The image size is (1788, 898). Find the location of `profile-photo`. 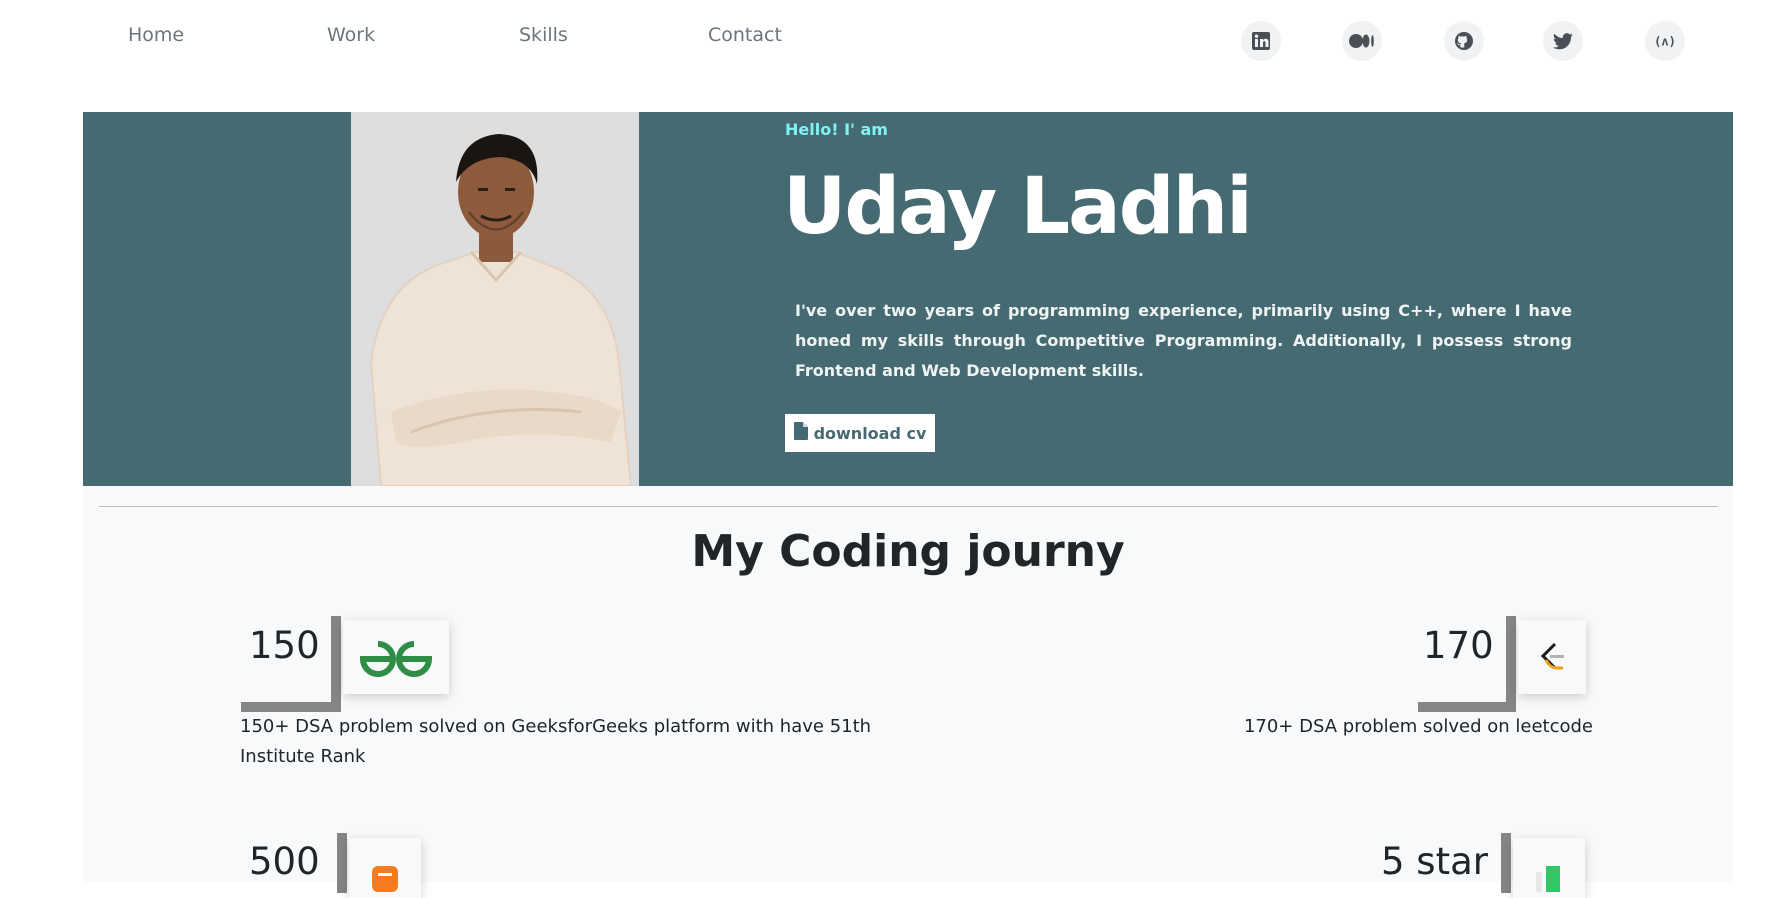

profile-photo is located at coordinates (495, 299).